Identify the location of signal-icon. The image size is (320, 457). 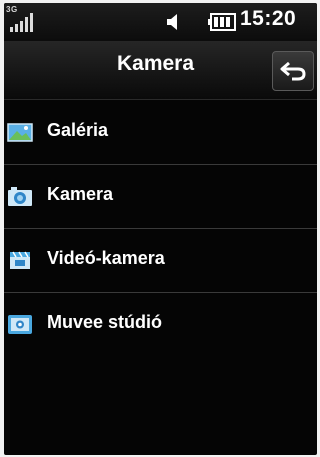
(21, 22).